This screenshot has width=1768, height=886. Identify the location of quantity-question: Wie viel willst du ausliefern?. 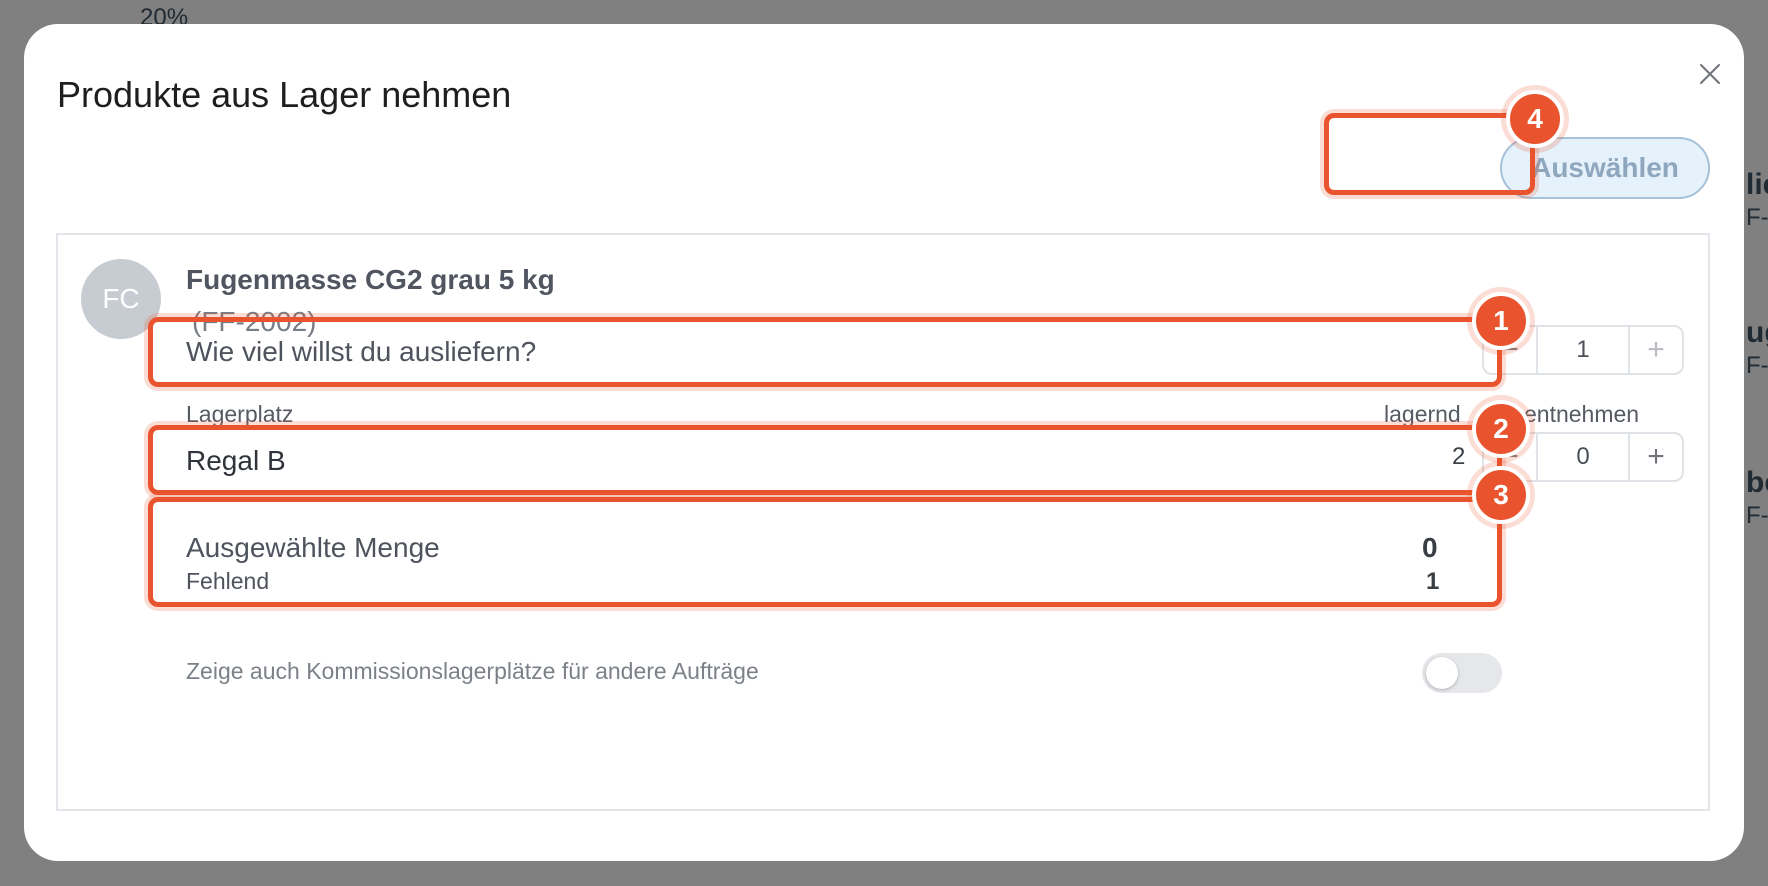
(361, 351).